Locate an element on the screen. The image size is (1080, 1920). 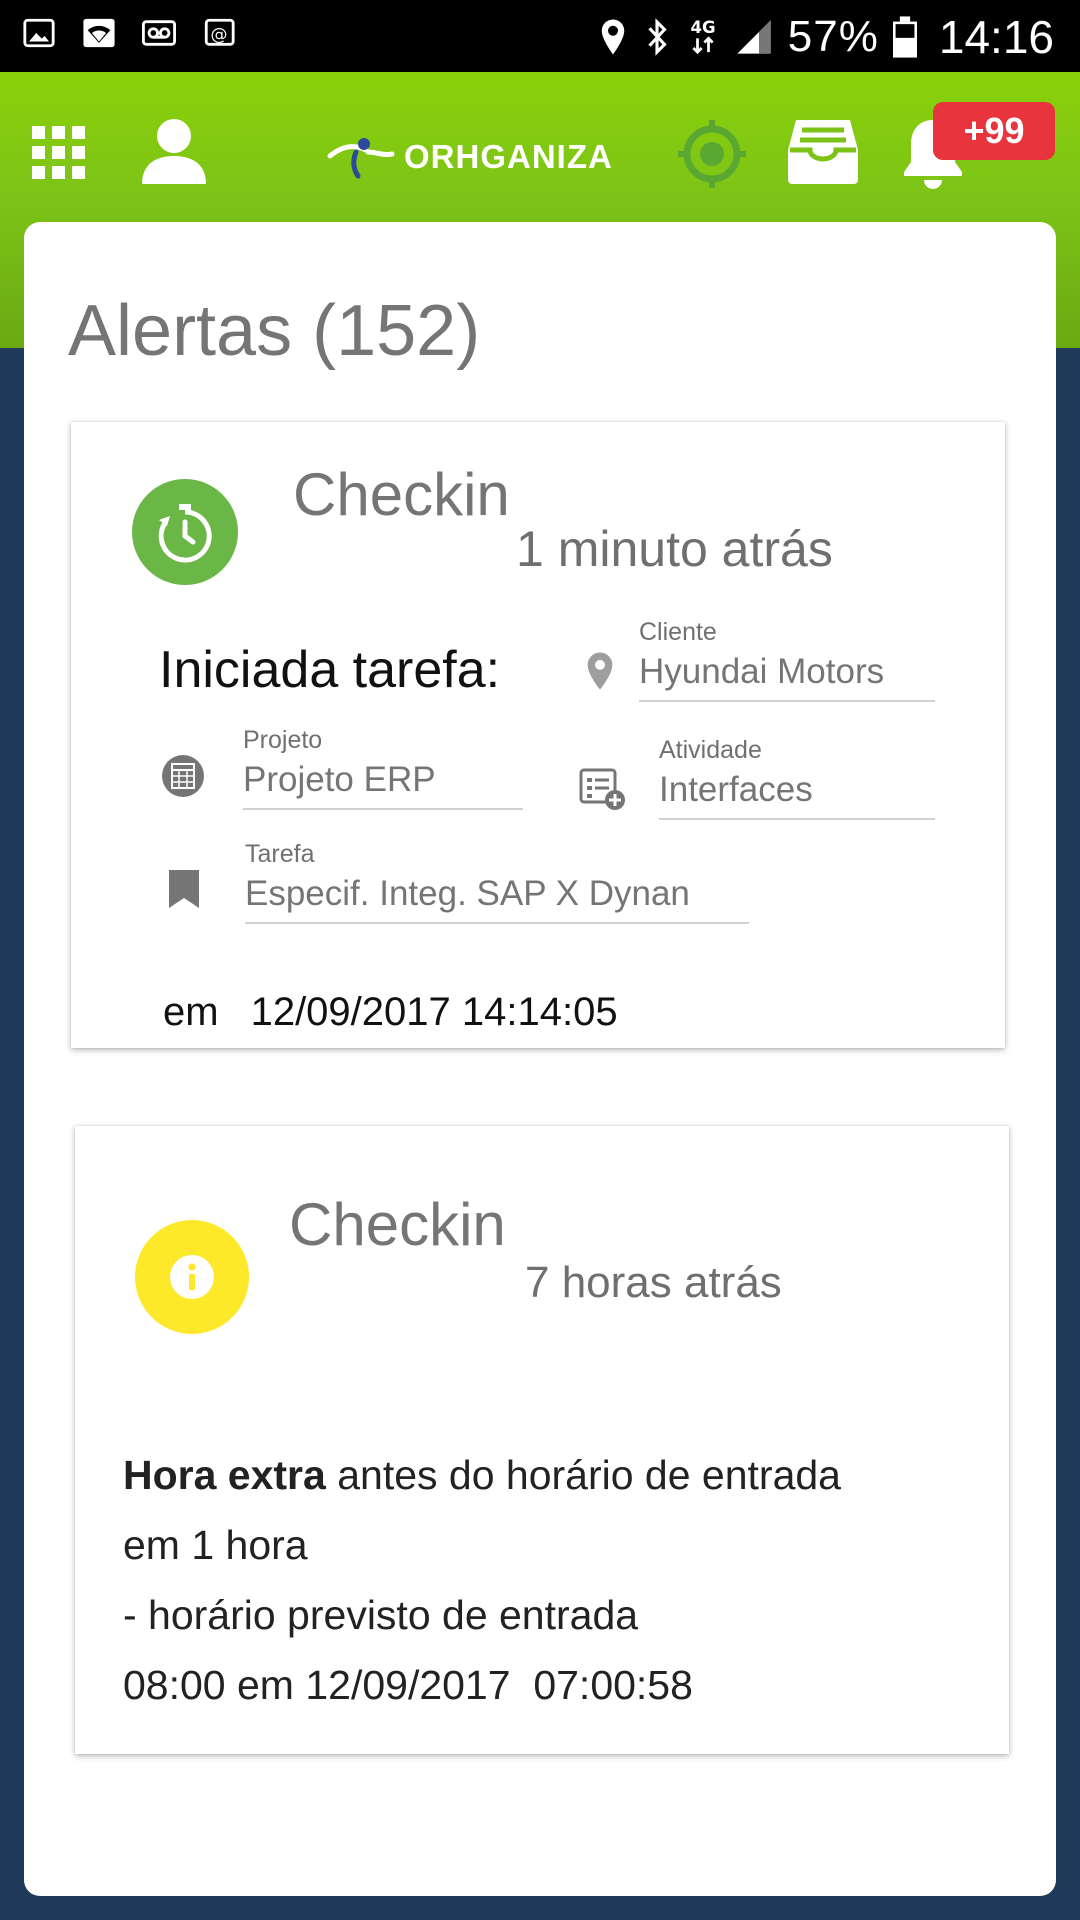
network-4g-icon: 4G is located at coordinates (702, 36).